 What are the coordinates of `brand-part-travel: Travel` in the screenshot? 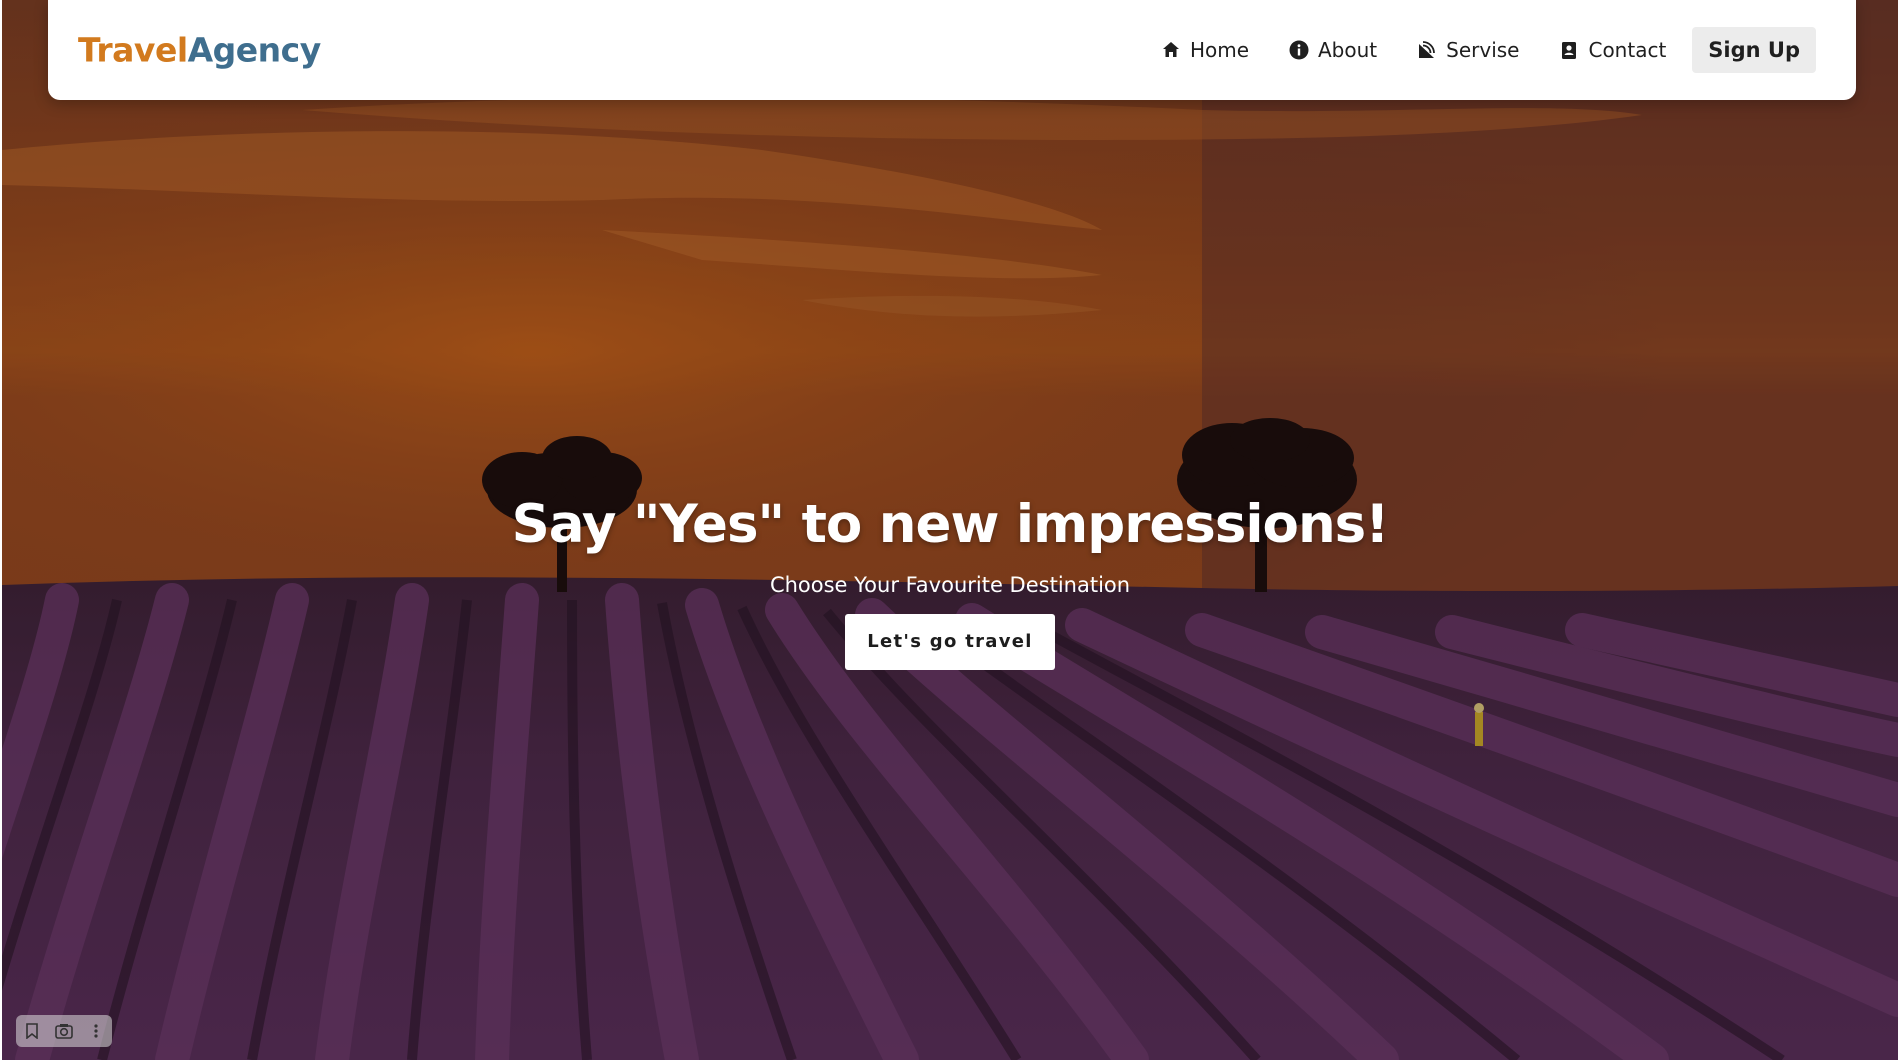 It's located at (133, 50).